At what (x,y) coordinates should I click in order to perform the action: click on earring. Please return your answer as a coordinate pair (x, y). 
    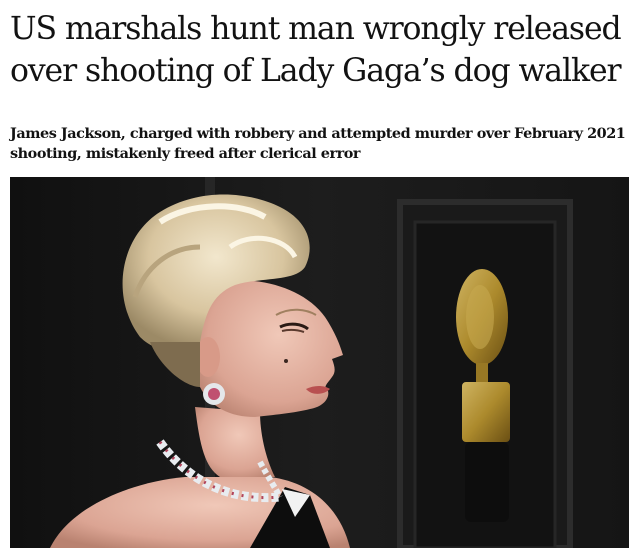
    Looking at the image, I should click on (214, 394).